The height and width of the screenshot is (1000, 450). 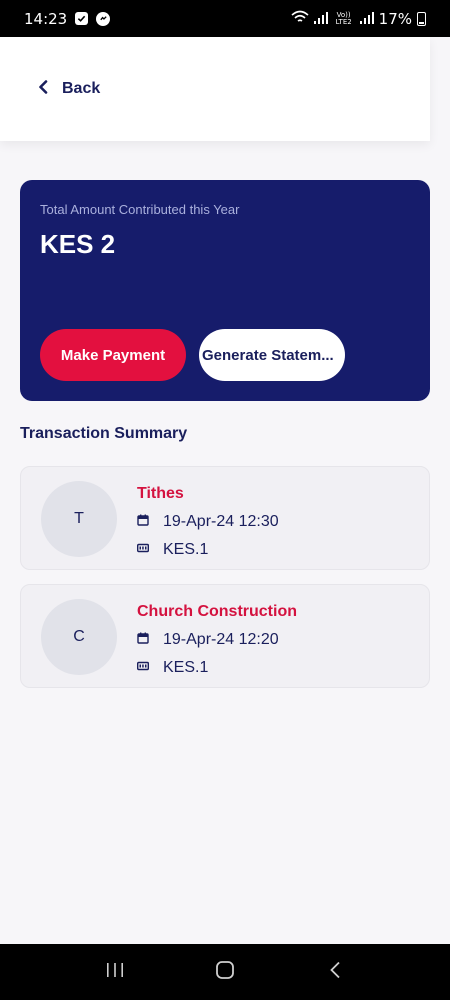 I want to click on transaction-avatar: T, so click(x=79, y=519).